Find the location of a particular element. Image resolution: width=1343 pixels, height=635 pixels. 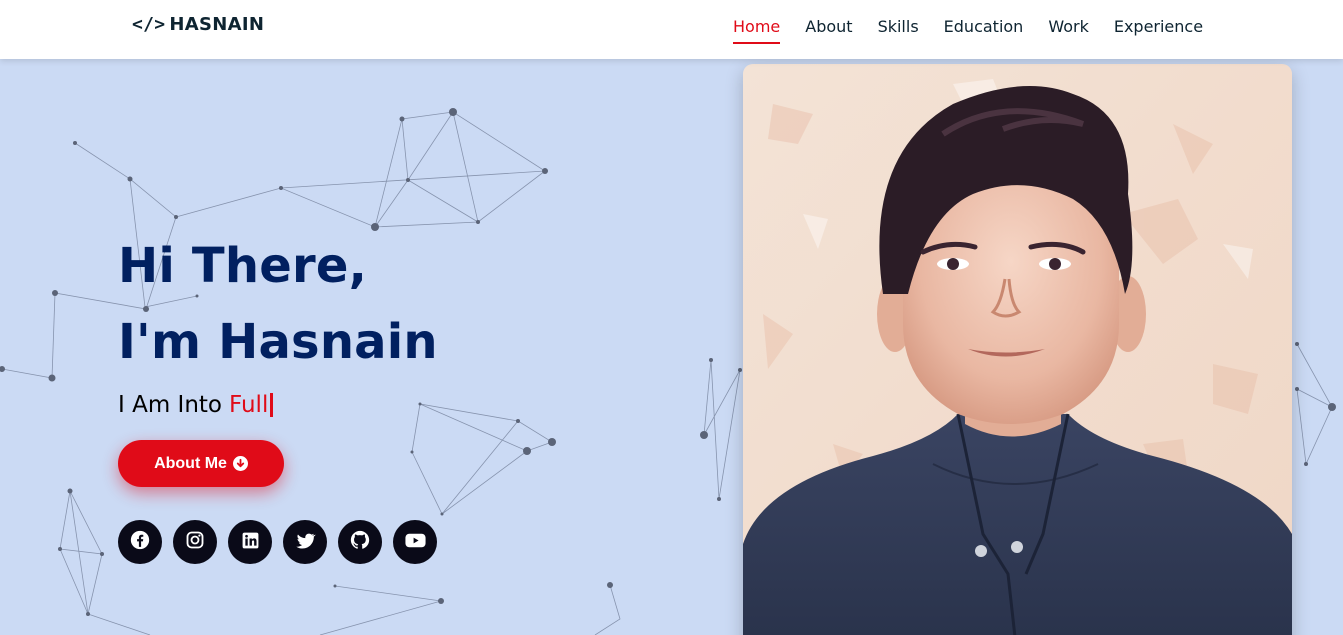

instagram-icon is located at coordinates (195, 542).